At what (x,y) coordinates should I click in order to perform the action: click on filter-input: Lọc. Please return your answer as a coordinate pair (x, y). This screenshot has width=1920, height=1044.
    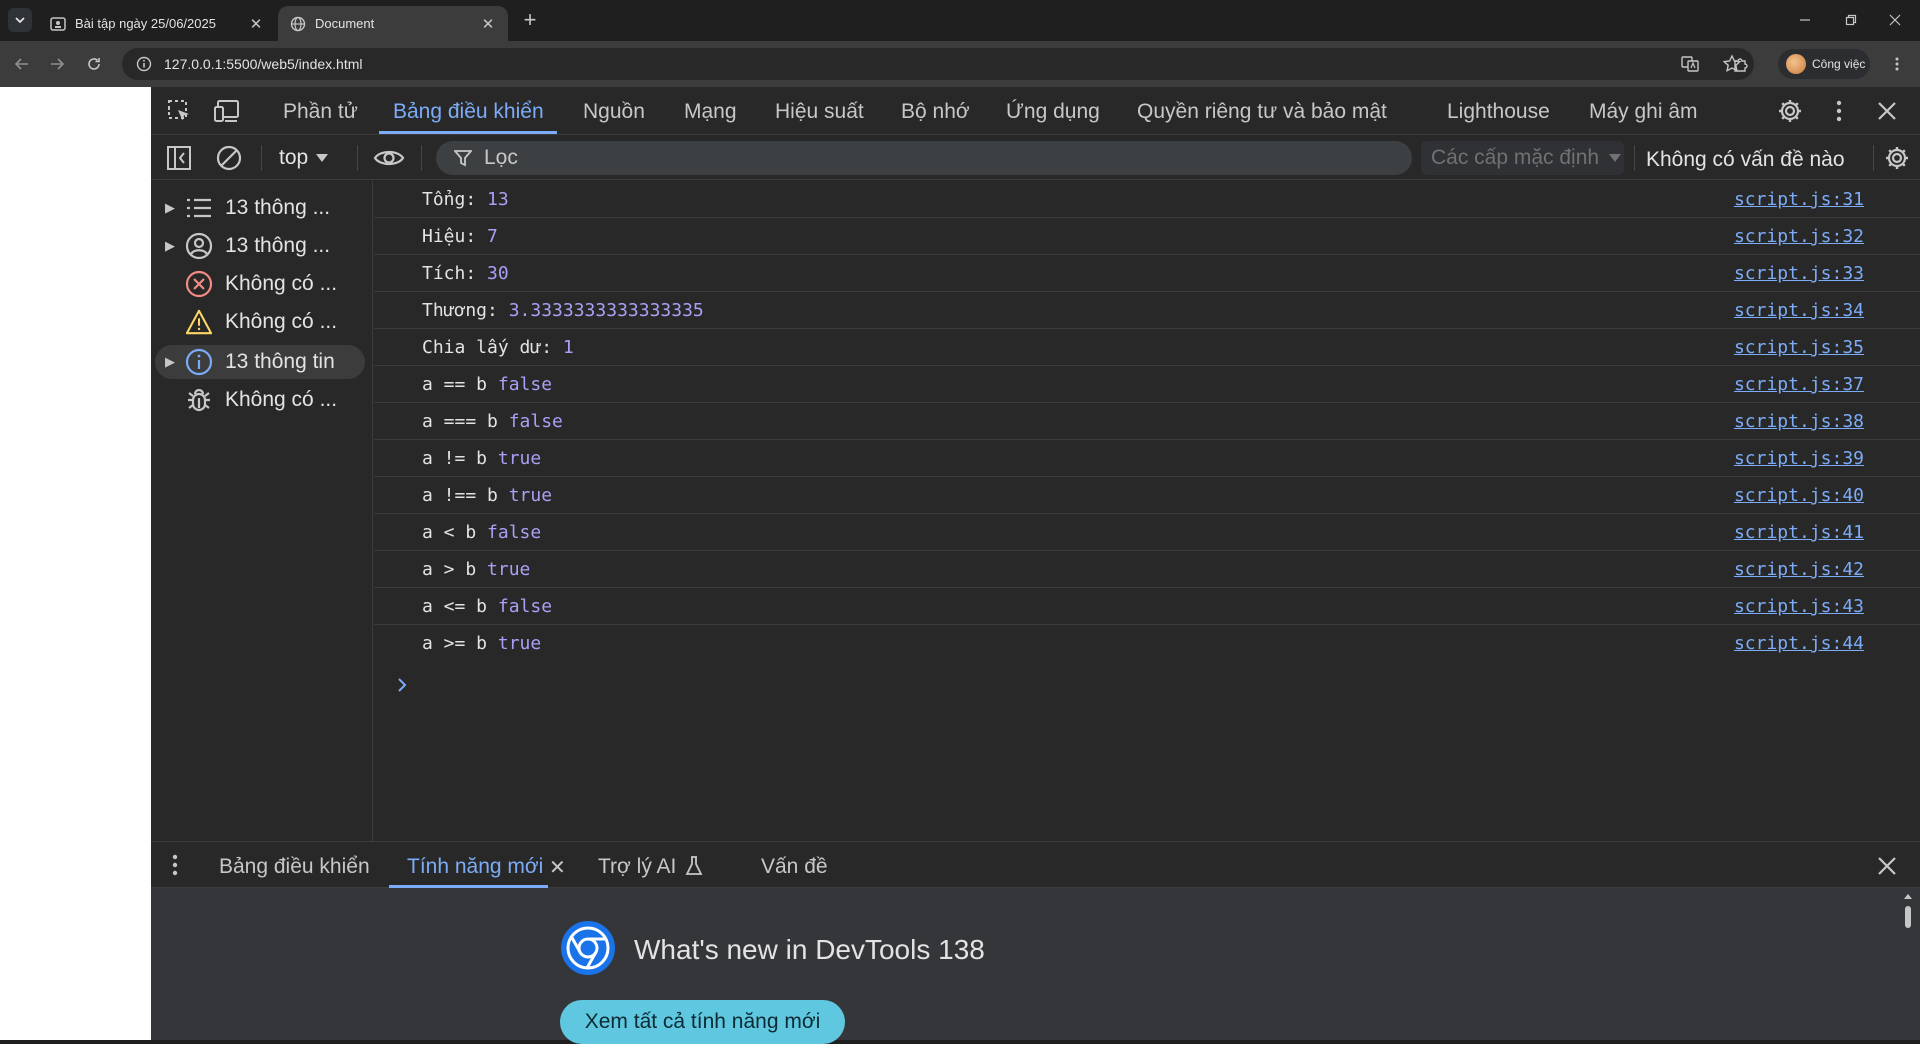
    Looking at the image, I should click on (924, 158).